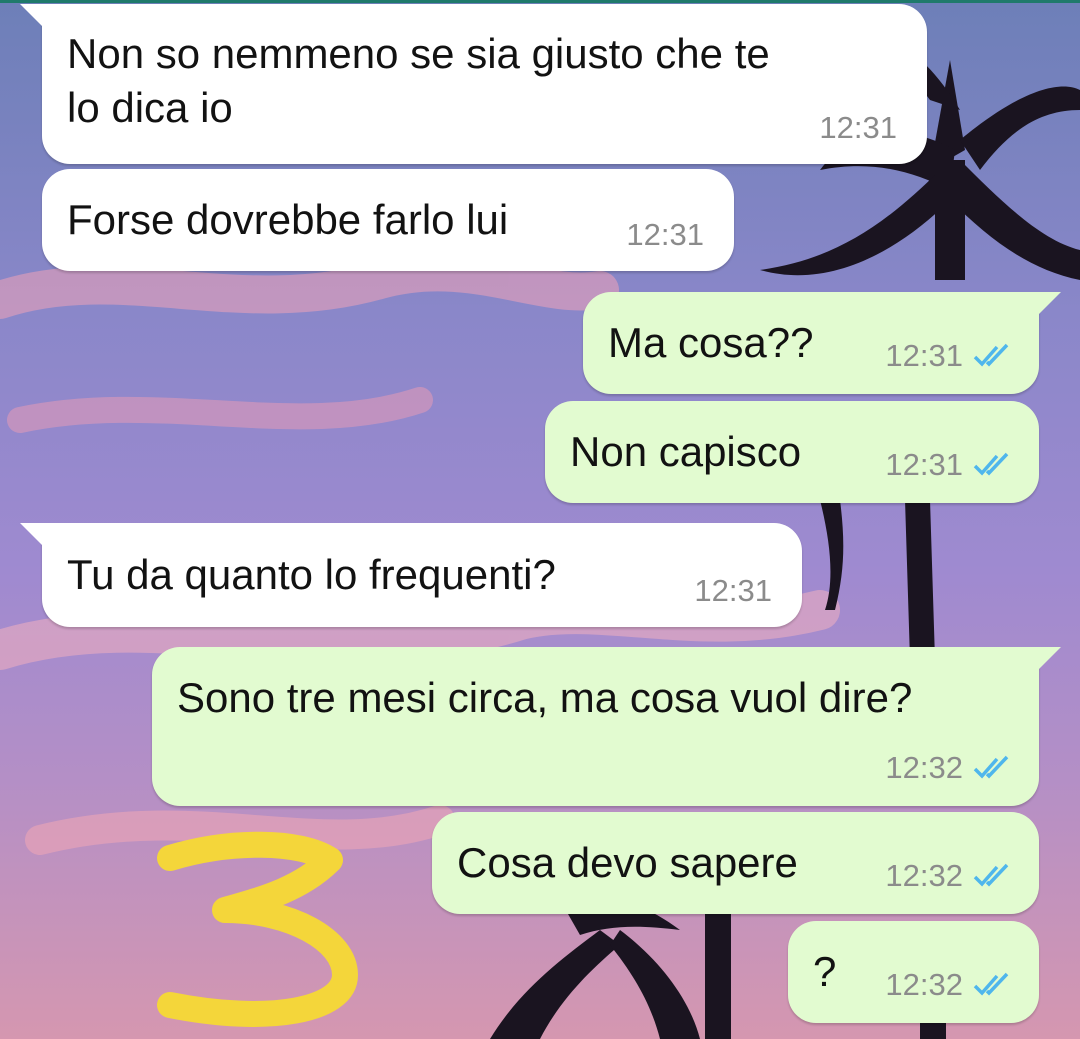 The height and width of the screenshot is (1039, 1080). I want to click on message-text: Tu da quanto lo frequenti?, so click(311, 574).